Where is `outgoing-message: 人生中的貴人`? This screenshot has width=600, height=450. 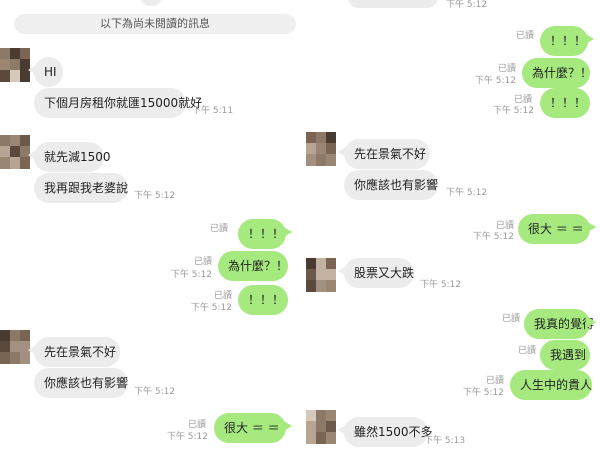 outgoing-message: 人生中的貴人 is located at coordinates (551, 385).